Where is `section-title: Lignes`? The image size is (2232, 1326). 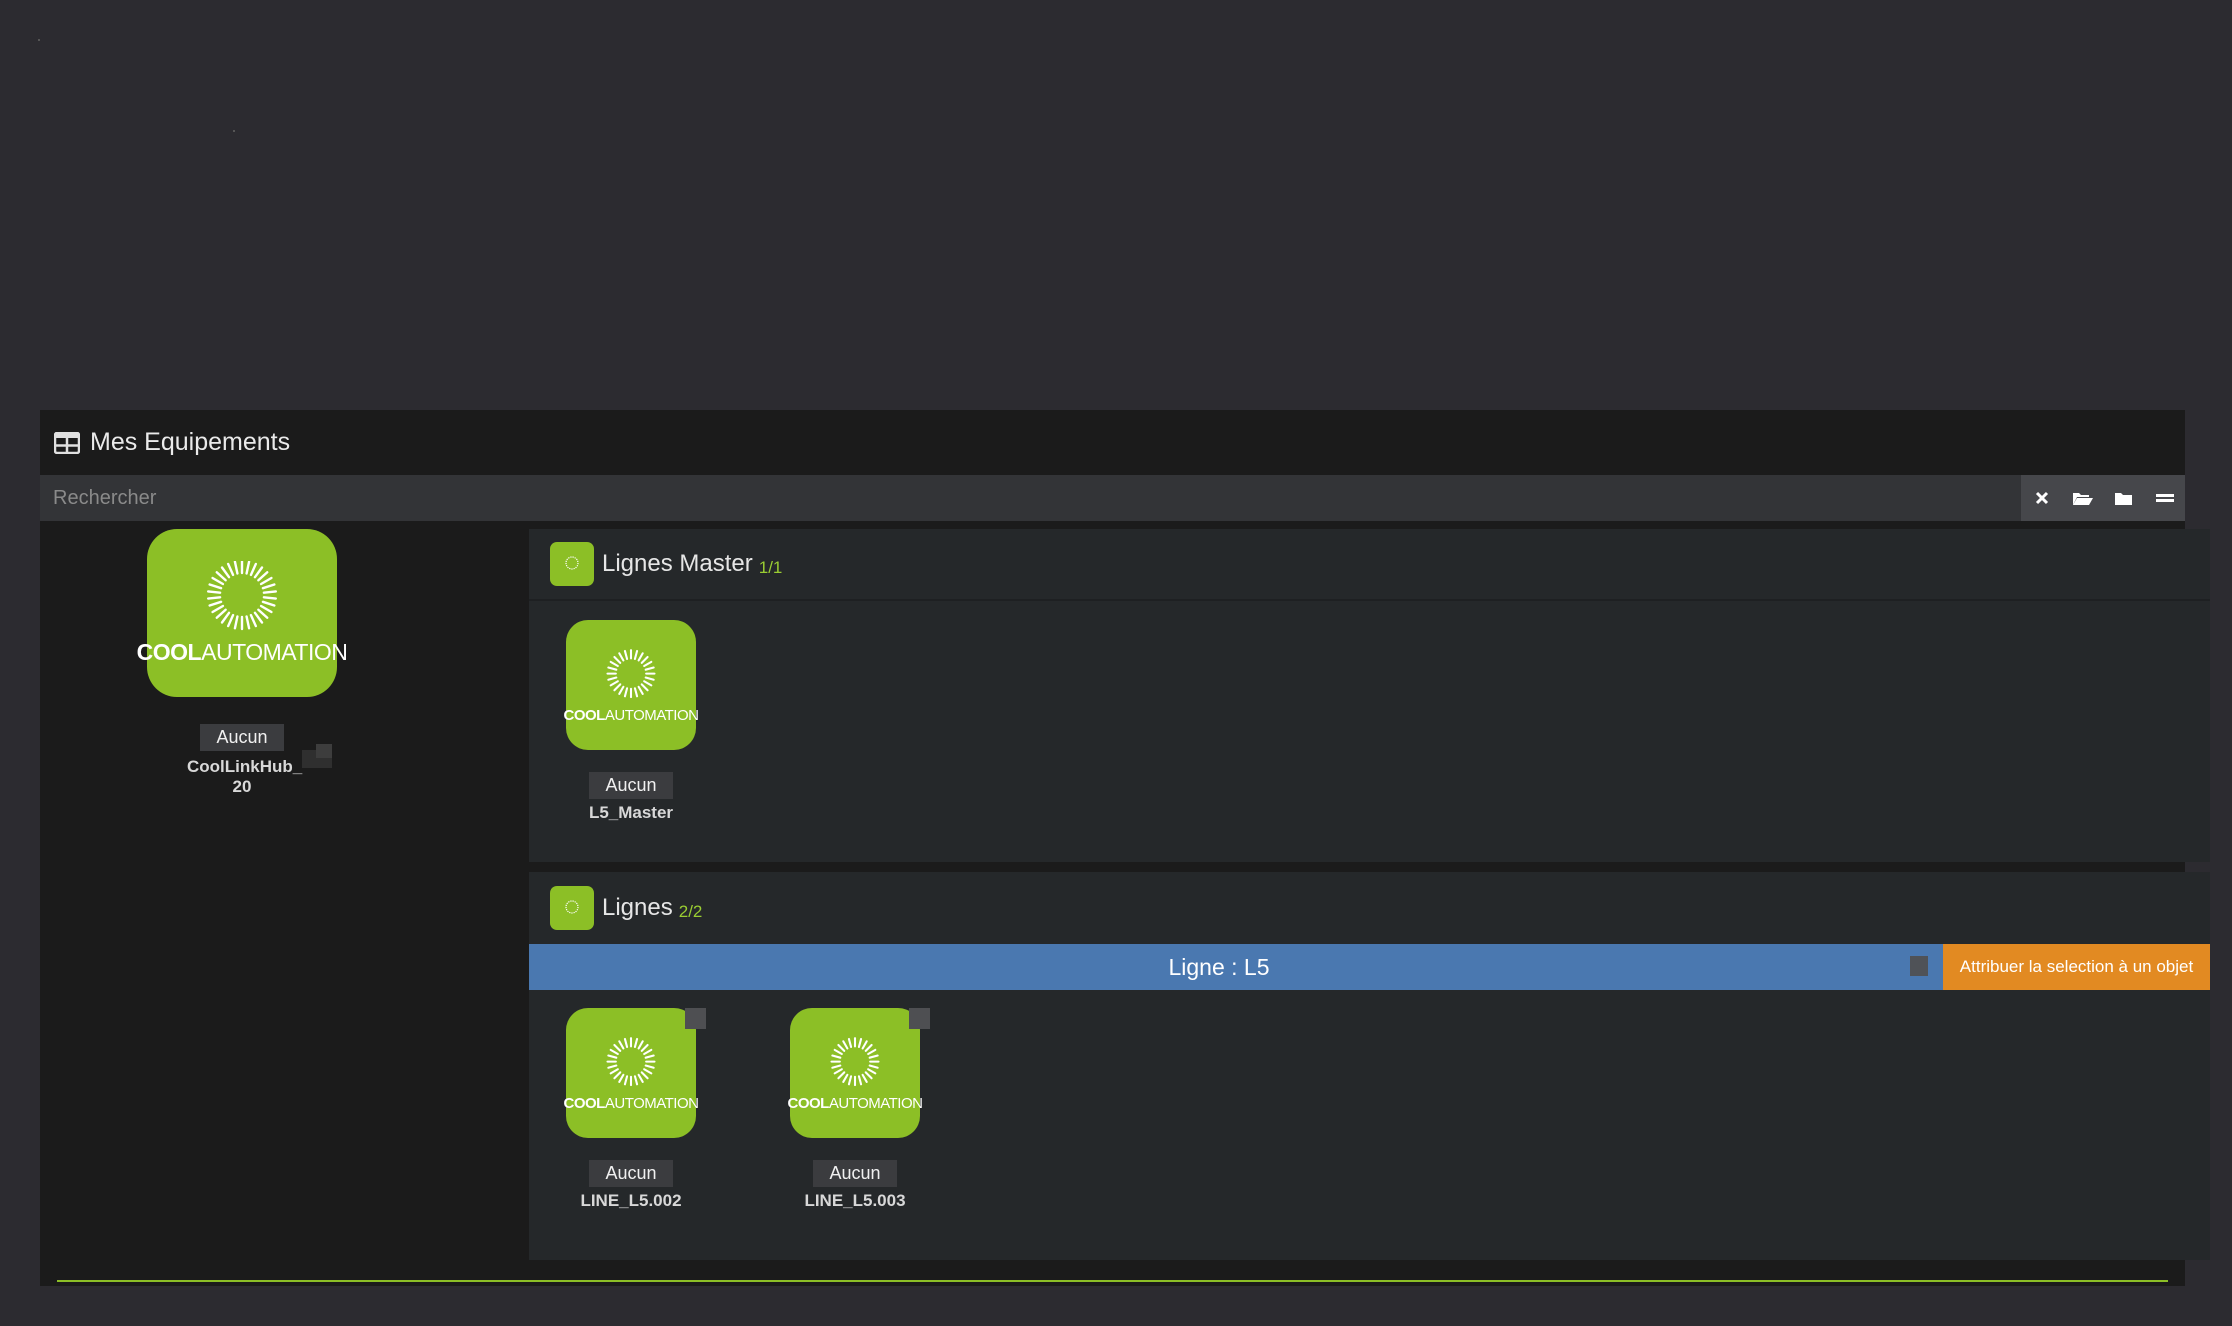
section-title: Lignes is located at coordinates (637, 907).